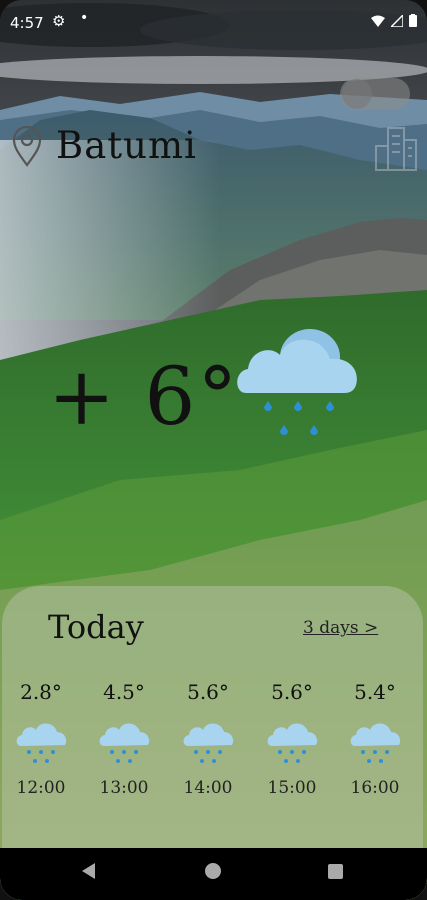 This screenshot has width=427, height=900. Describe the element at coordinates (126, 145) in the screenshot. I see `city-name: Batumi` at that location.